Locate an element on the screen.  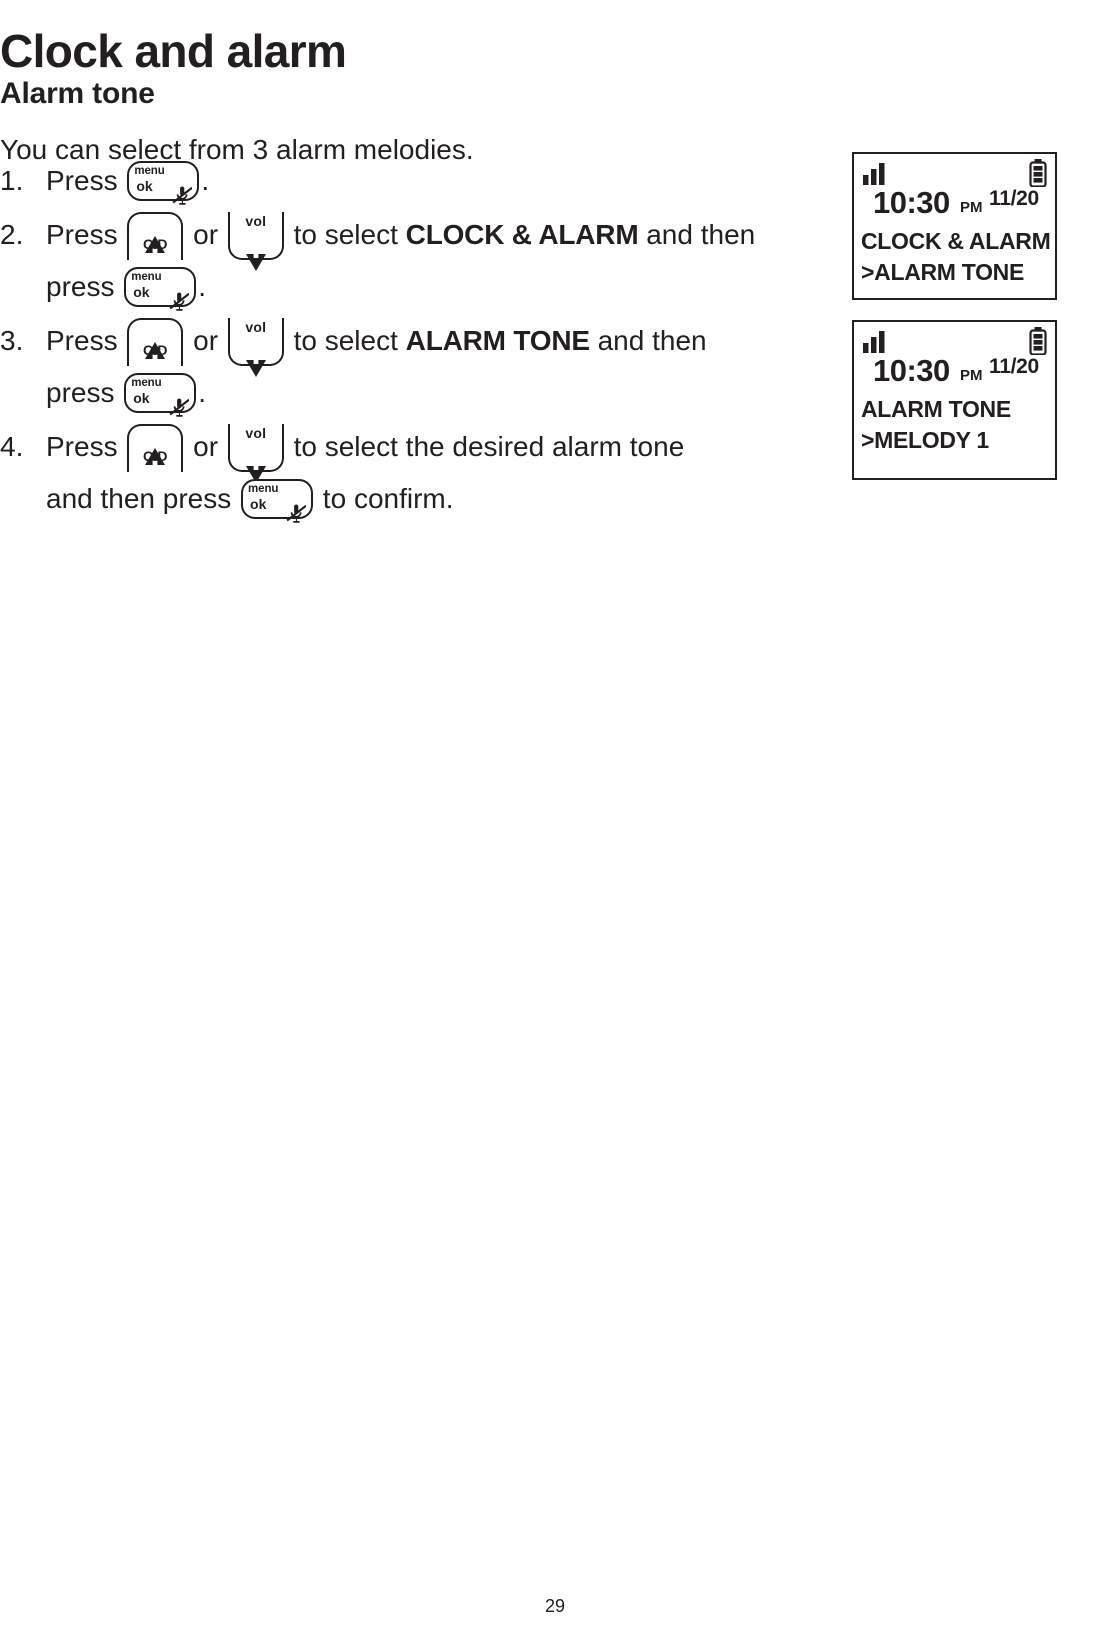
lcd-menu-selection: >ALARM TONE is located at coordinates (943, 272).